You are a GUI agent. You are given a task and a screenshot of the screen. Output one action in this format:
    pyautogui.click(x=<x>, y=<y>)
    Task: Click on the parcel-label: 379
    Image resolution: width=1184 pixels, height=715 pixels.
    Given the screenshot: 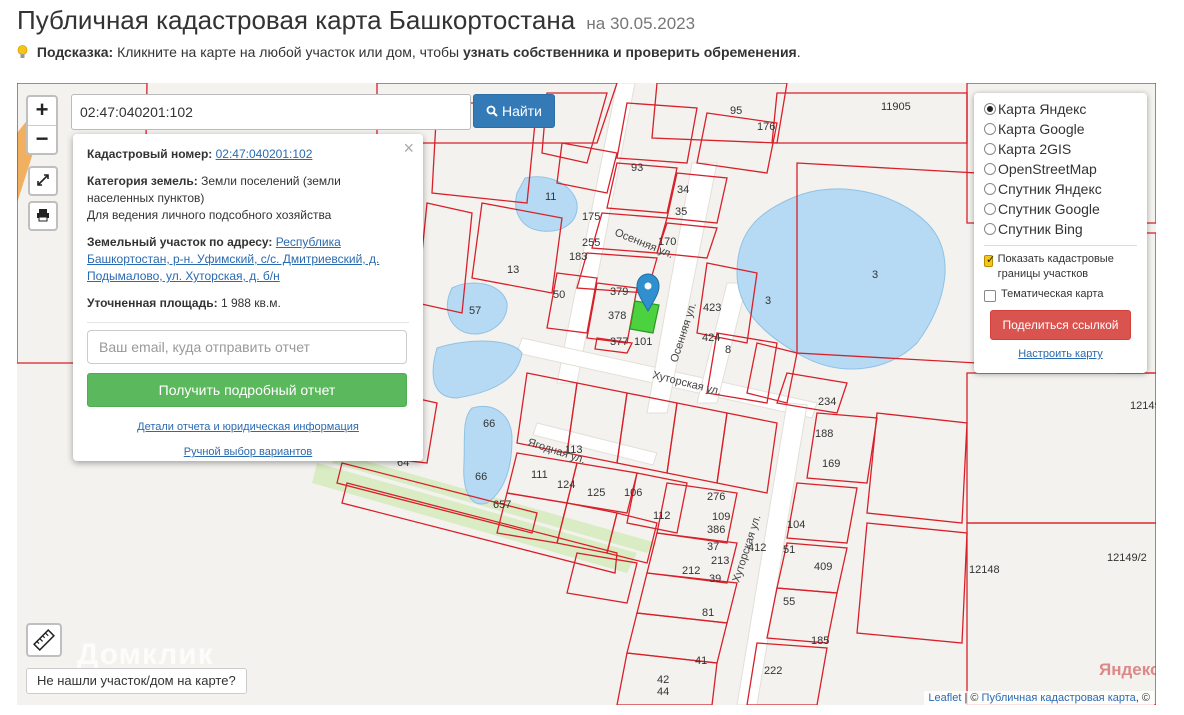 What is the action you would take?
    pyautogui.click(x=619, y=292)
    